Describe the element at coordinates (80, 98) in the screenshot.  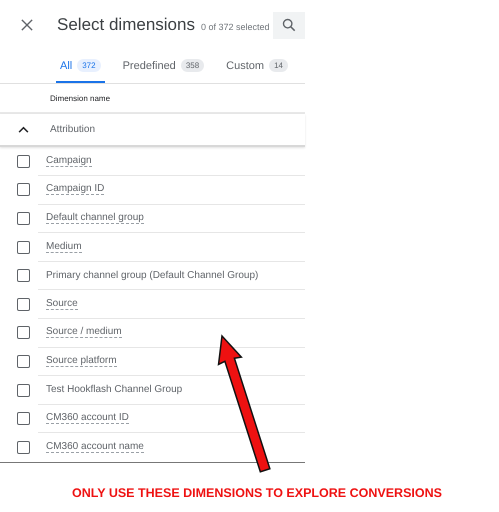
I see `column-header: Dimension name` at that location.